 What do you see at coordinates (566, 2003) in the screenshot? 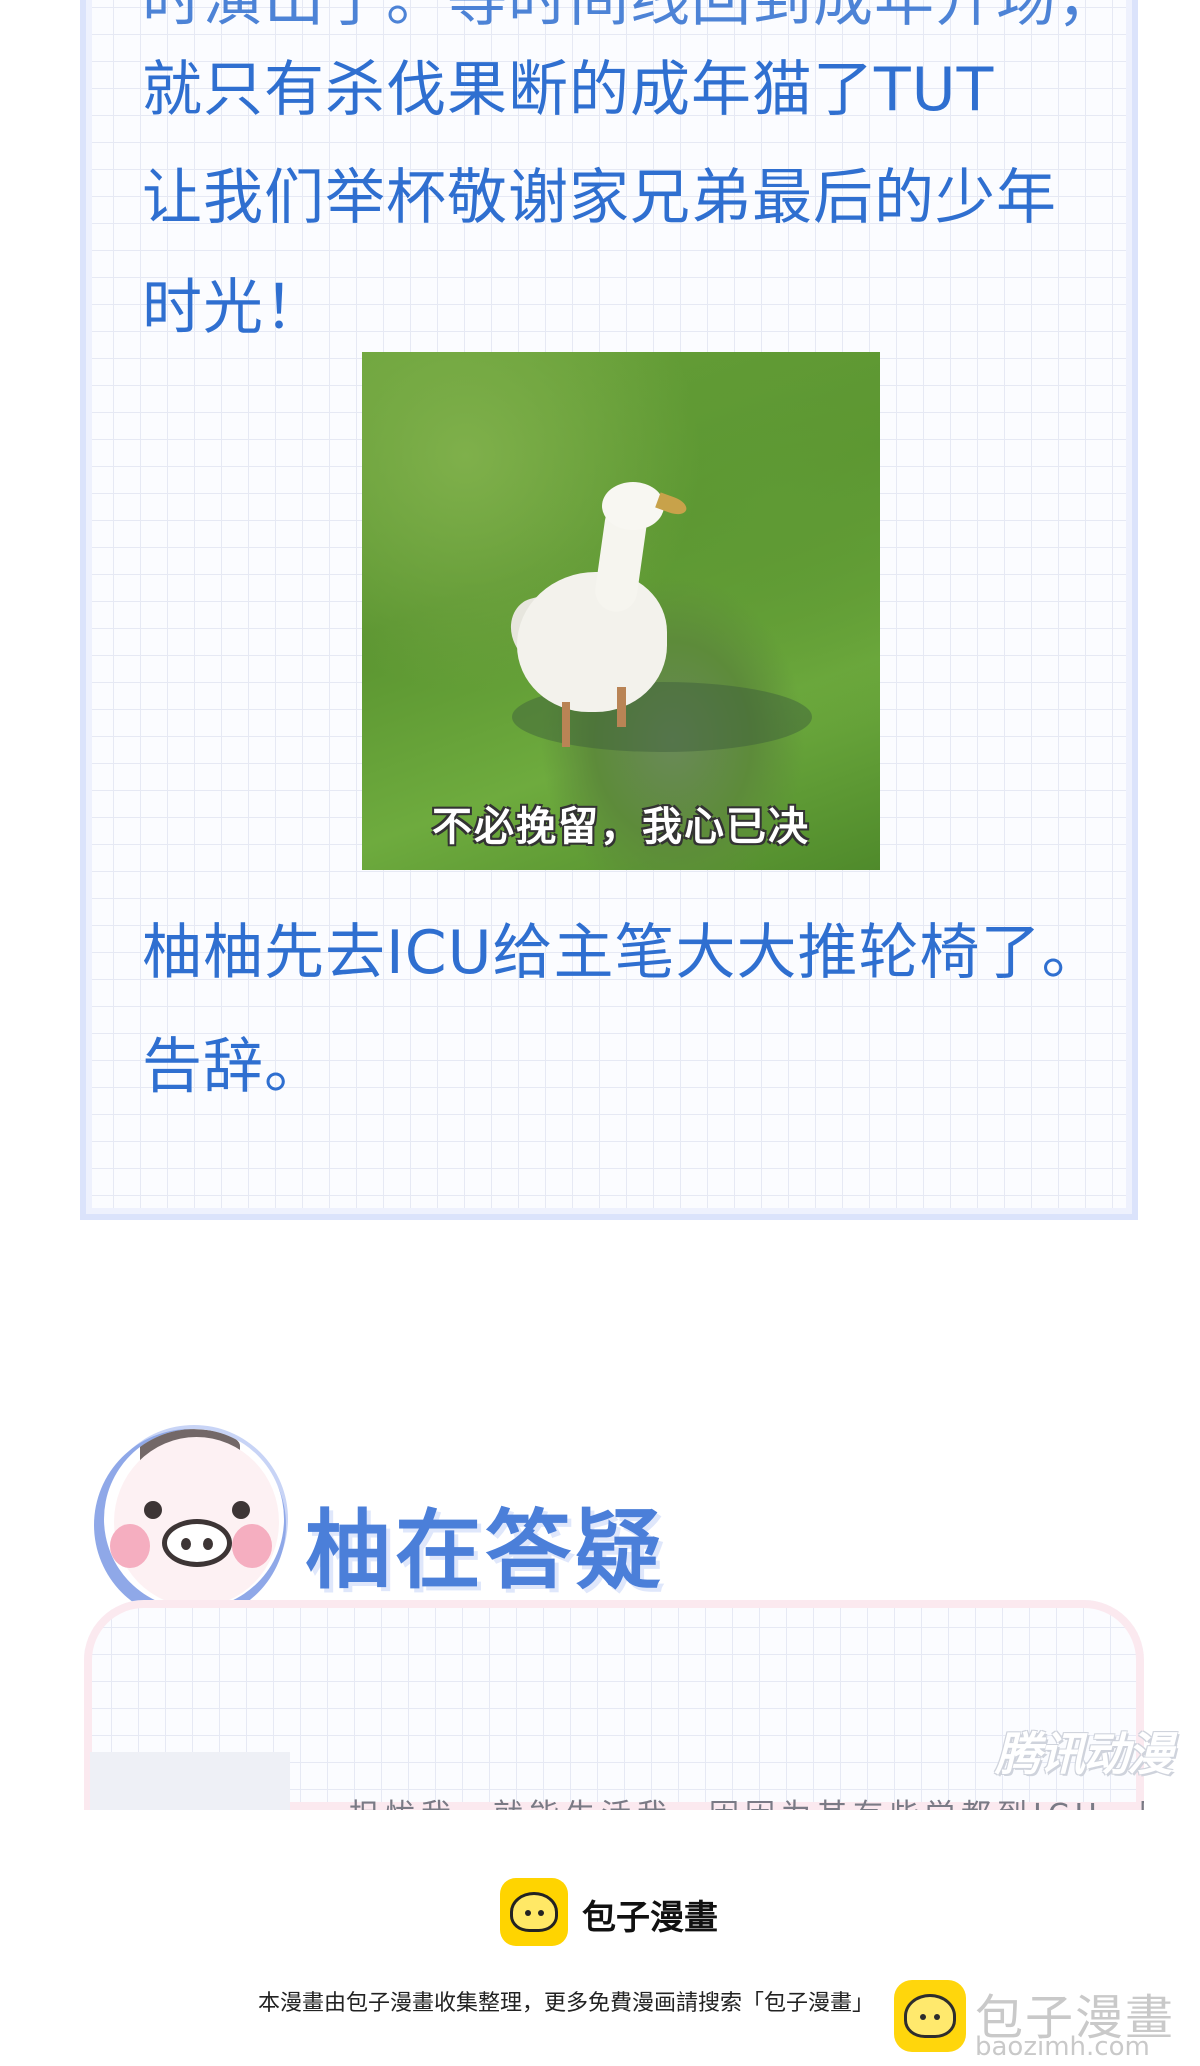
I see `footer-notice: 本漫畫由包子漫畫收集整理，更多免費漫画請搜索「包子漫畫」` at bounding box center [566, 2003].